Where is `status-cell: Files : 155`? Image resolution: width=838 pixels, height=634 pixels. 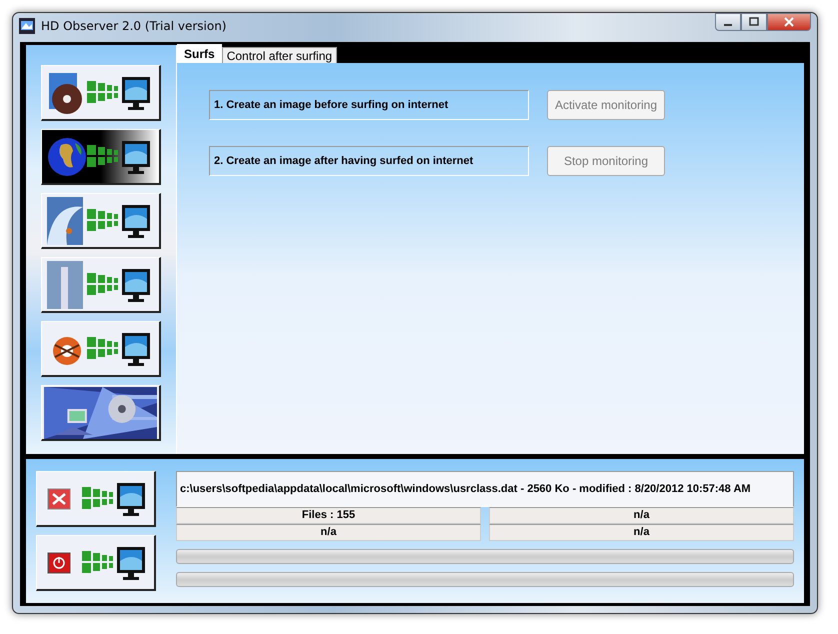
status-cell: Files : 155 is located at coordinates (328, 515).